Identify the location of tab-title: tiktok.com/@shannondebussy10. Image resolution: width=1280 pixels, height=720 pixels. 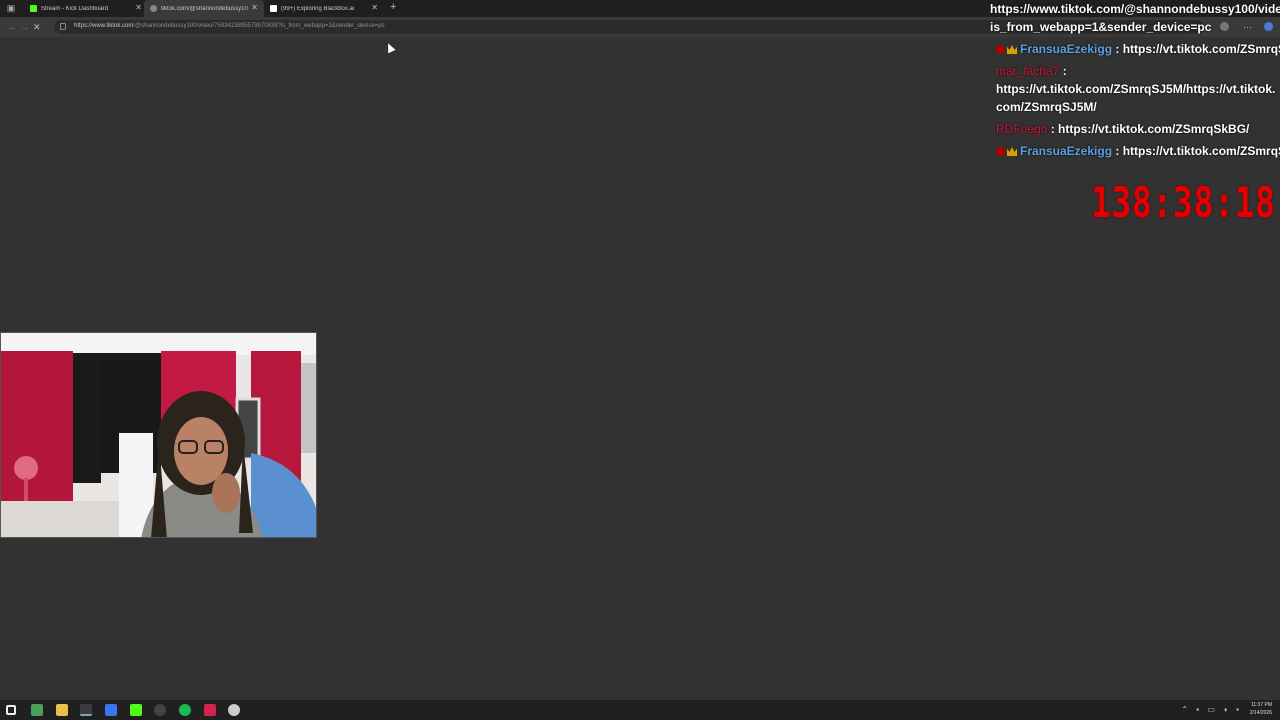
(204, 8).